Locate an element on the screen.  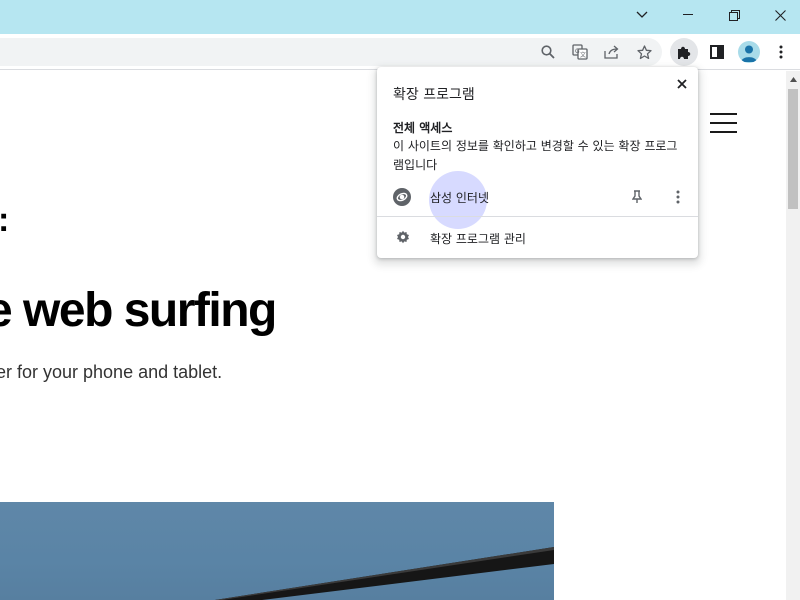
manage-extensions-label: 확장 프로그램 관리 is located at coordinates (478, 238).